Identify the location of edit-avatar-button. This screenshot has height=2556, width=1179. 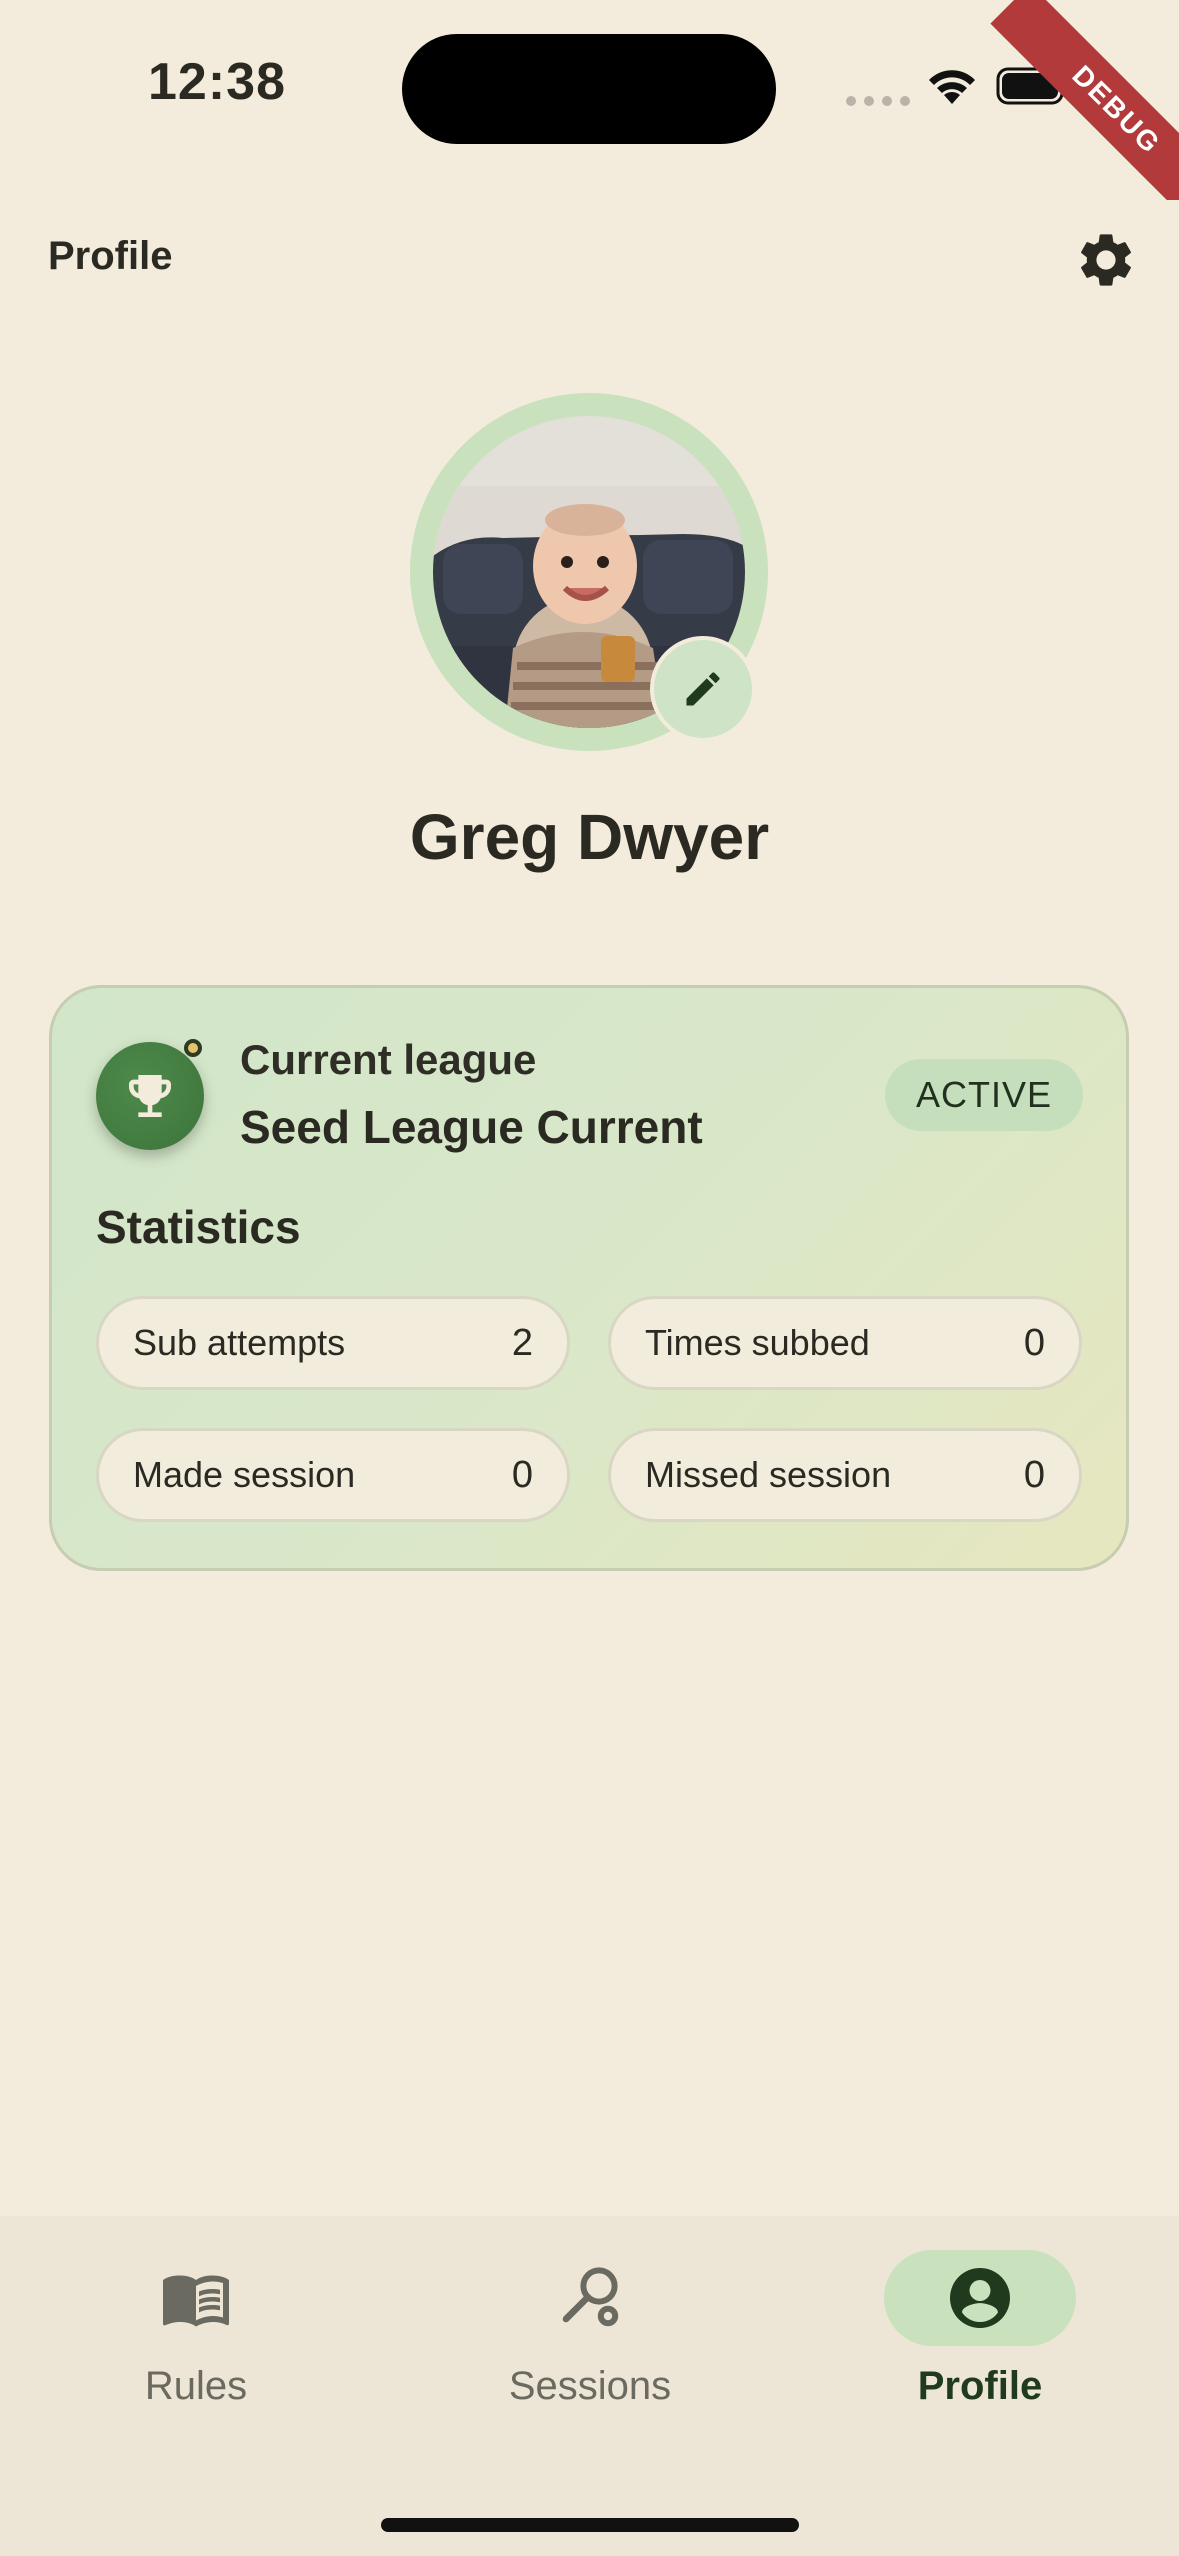
(703, 689).